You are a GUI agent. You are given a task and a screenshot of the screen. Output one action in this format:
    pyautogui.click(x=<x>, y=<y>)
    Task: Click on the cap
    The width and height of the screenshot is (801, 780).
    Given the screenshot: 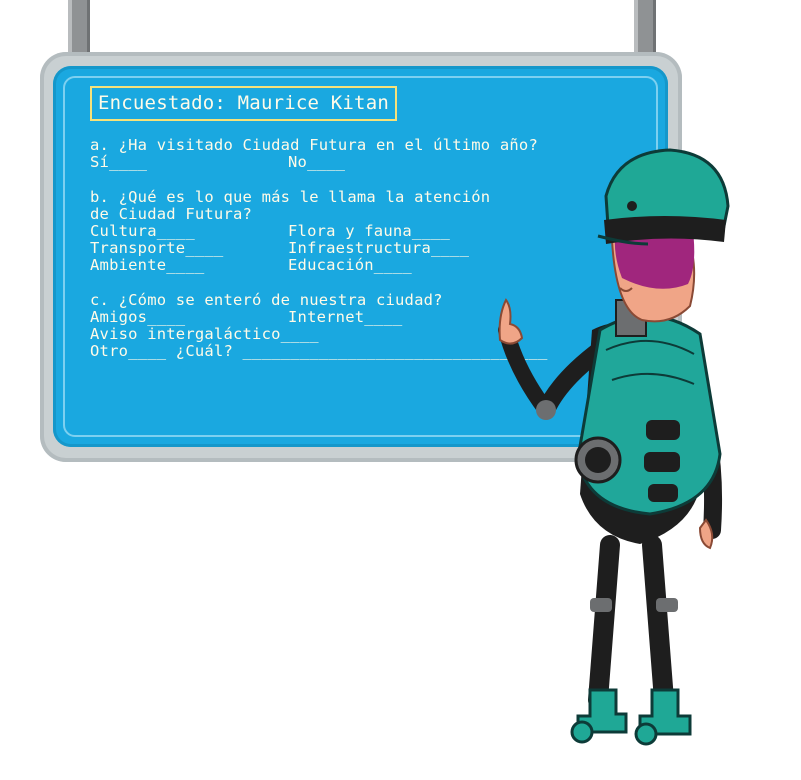 What is the action you would take?
    pyautogui.click(x=663, y=197)
    